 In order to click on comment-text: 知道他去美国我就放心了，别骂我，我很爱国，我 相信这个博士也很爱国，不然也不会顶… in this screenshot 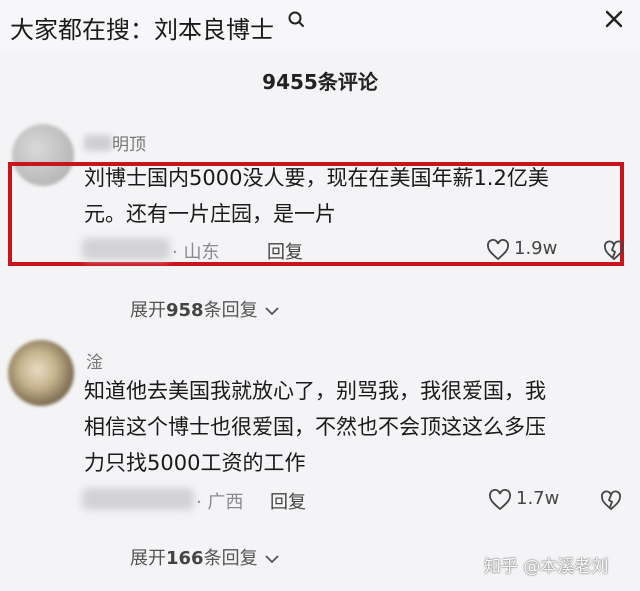, I will do `click(315, 427)`.